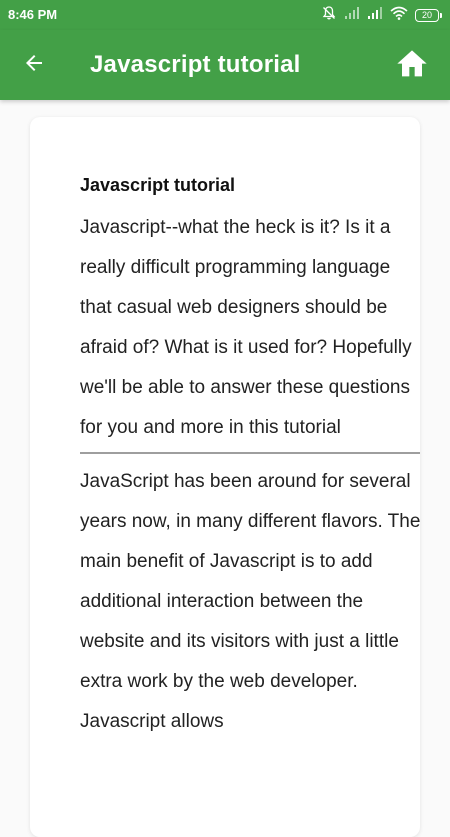  I want to click on mute-icon, so click(329, 15).